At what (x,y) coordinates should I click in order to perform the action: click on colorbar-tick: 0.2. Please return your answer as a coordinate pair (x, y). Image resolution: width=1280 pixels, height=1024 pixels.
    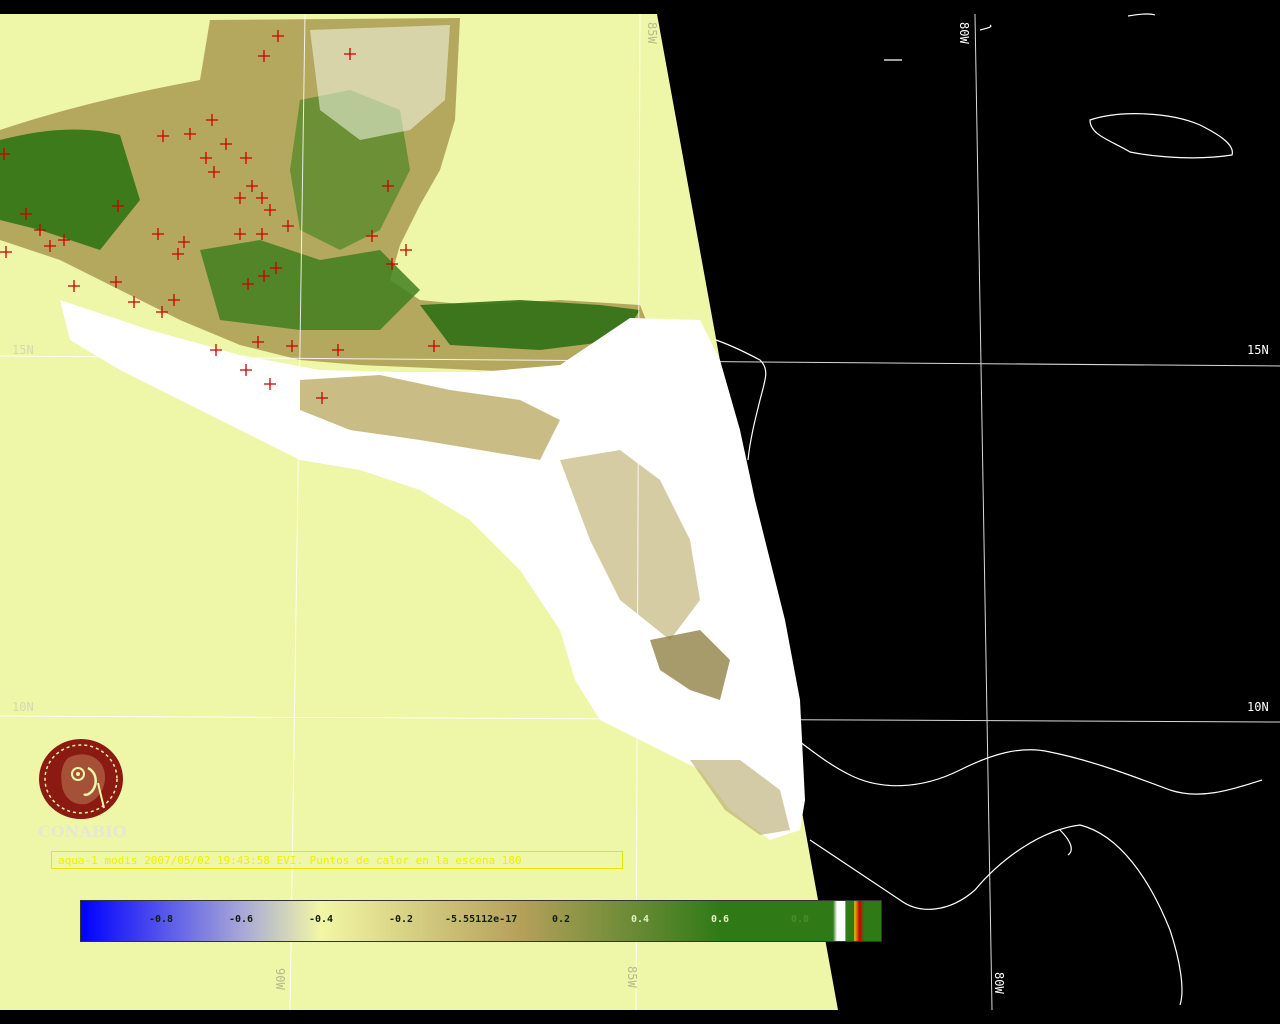
    Looking at the image, I should click on (561, 919).